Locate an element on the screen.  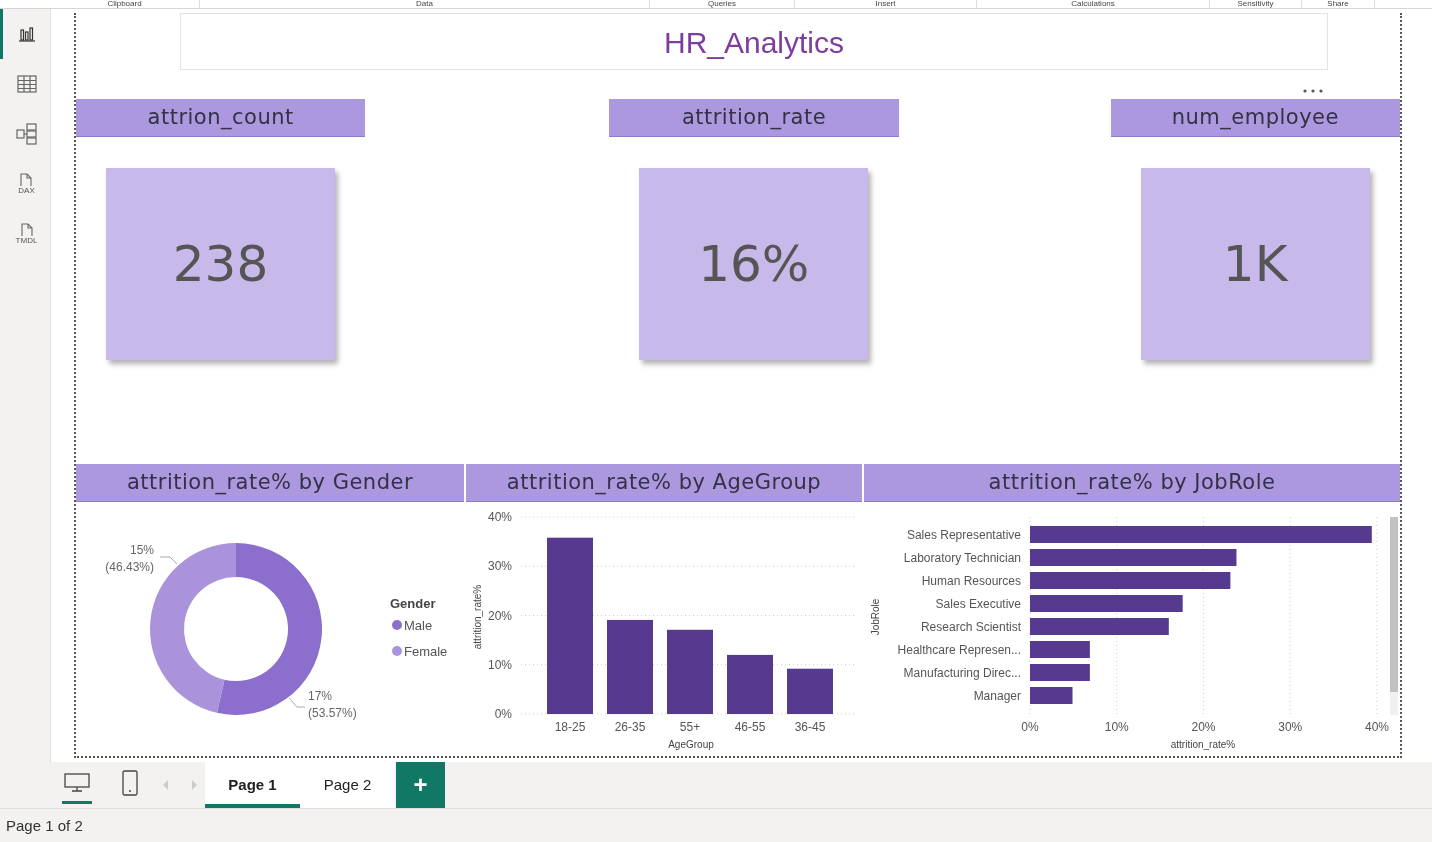
bar-chart-icon is located at coordinates (26, 34).